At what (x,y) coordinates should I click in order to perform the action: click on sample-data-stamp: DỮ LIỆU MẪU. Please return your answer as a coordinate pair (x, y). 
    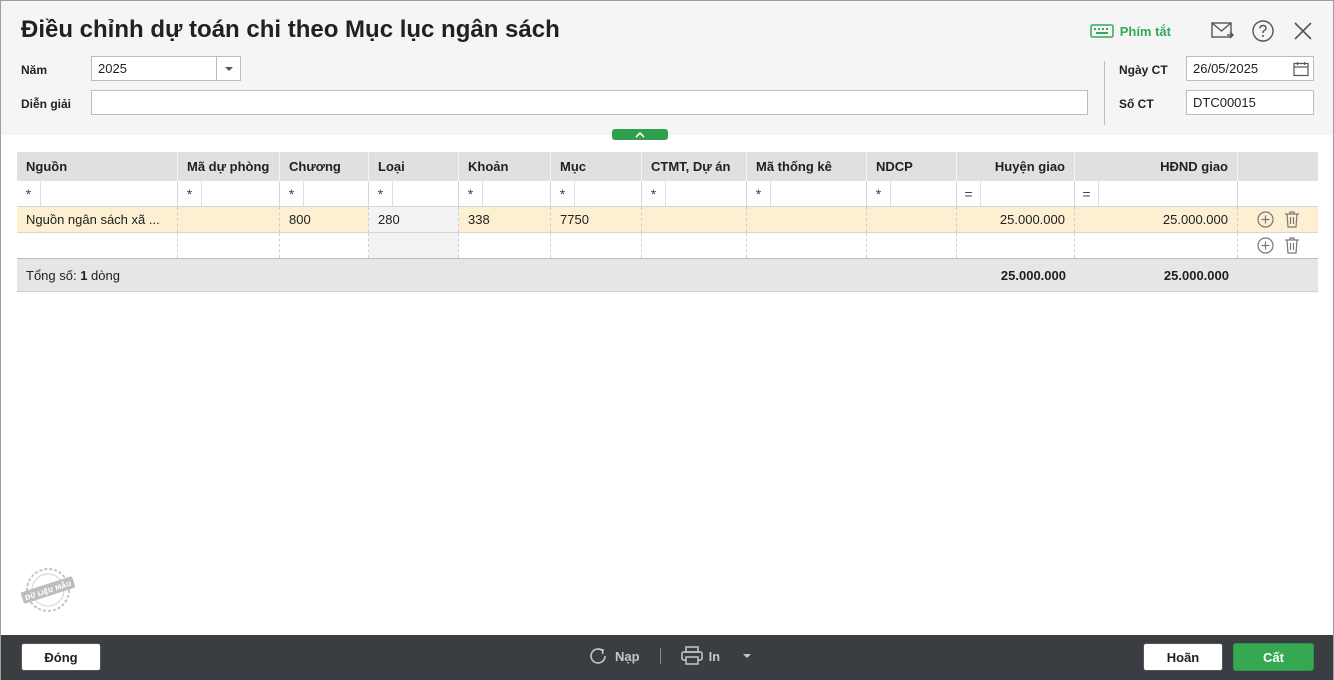
    Looking at the image, I should click on (48, 590).